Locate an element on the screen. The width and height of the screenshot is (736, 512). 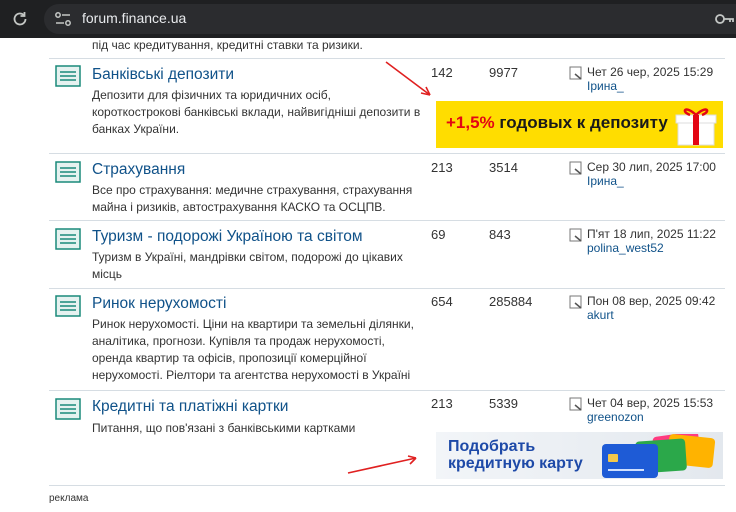
credit-card-ad-line1: Подобрать is located at coordinates (492, 446).